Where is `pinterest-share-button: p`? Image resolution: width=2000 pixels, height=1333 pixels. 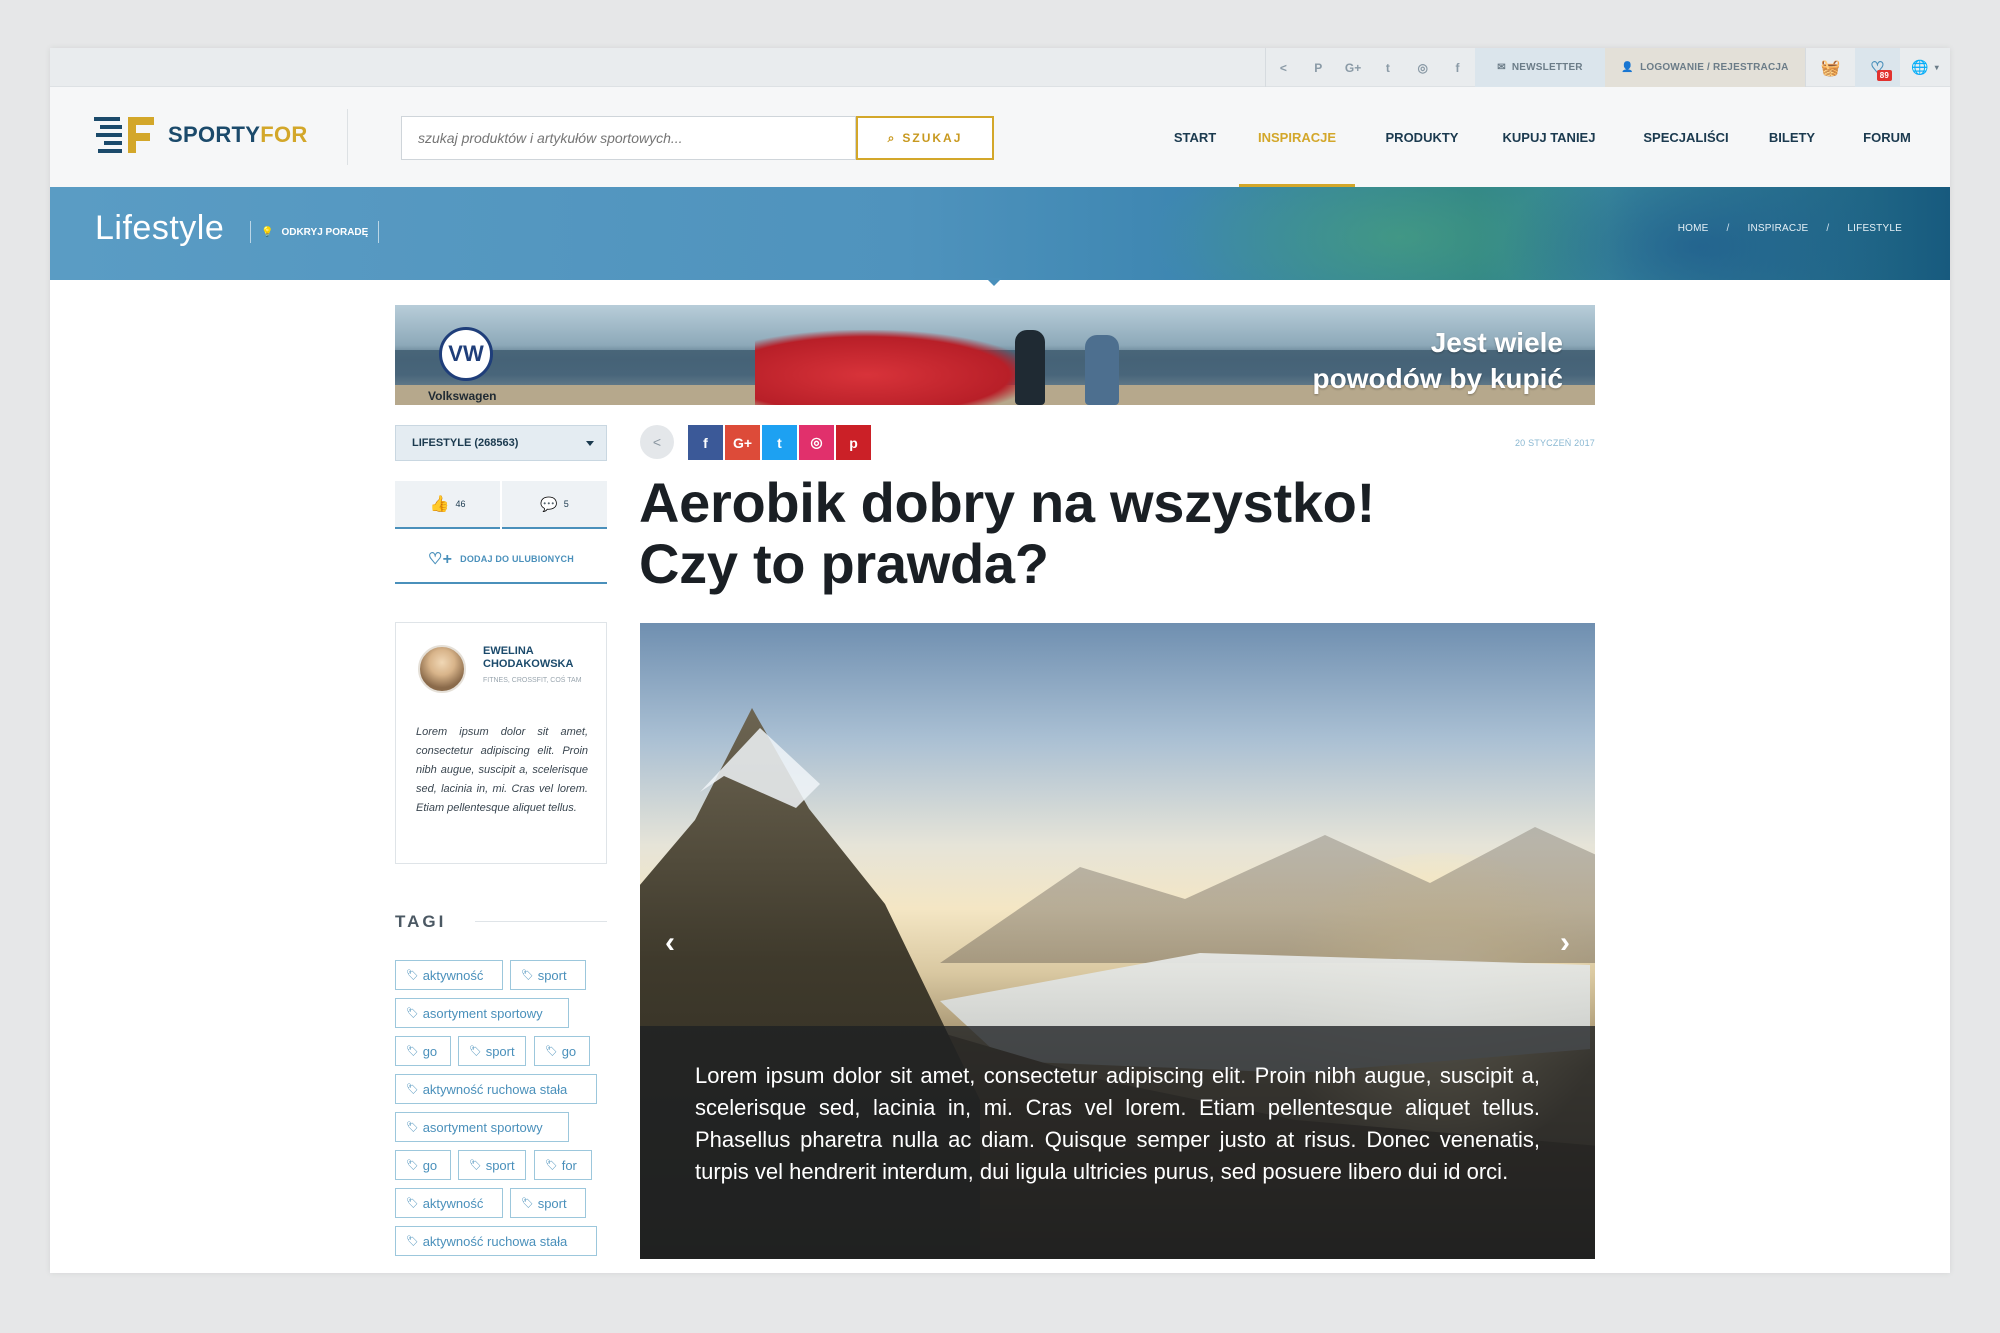 pinterest-share-button: p is located at coordinates (853, 442).